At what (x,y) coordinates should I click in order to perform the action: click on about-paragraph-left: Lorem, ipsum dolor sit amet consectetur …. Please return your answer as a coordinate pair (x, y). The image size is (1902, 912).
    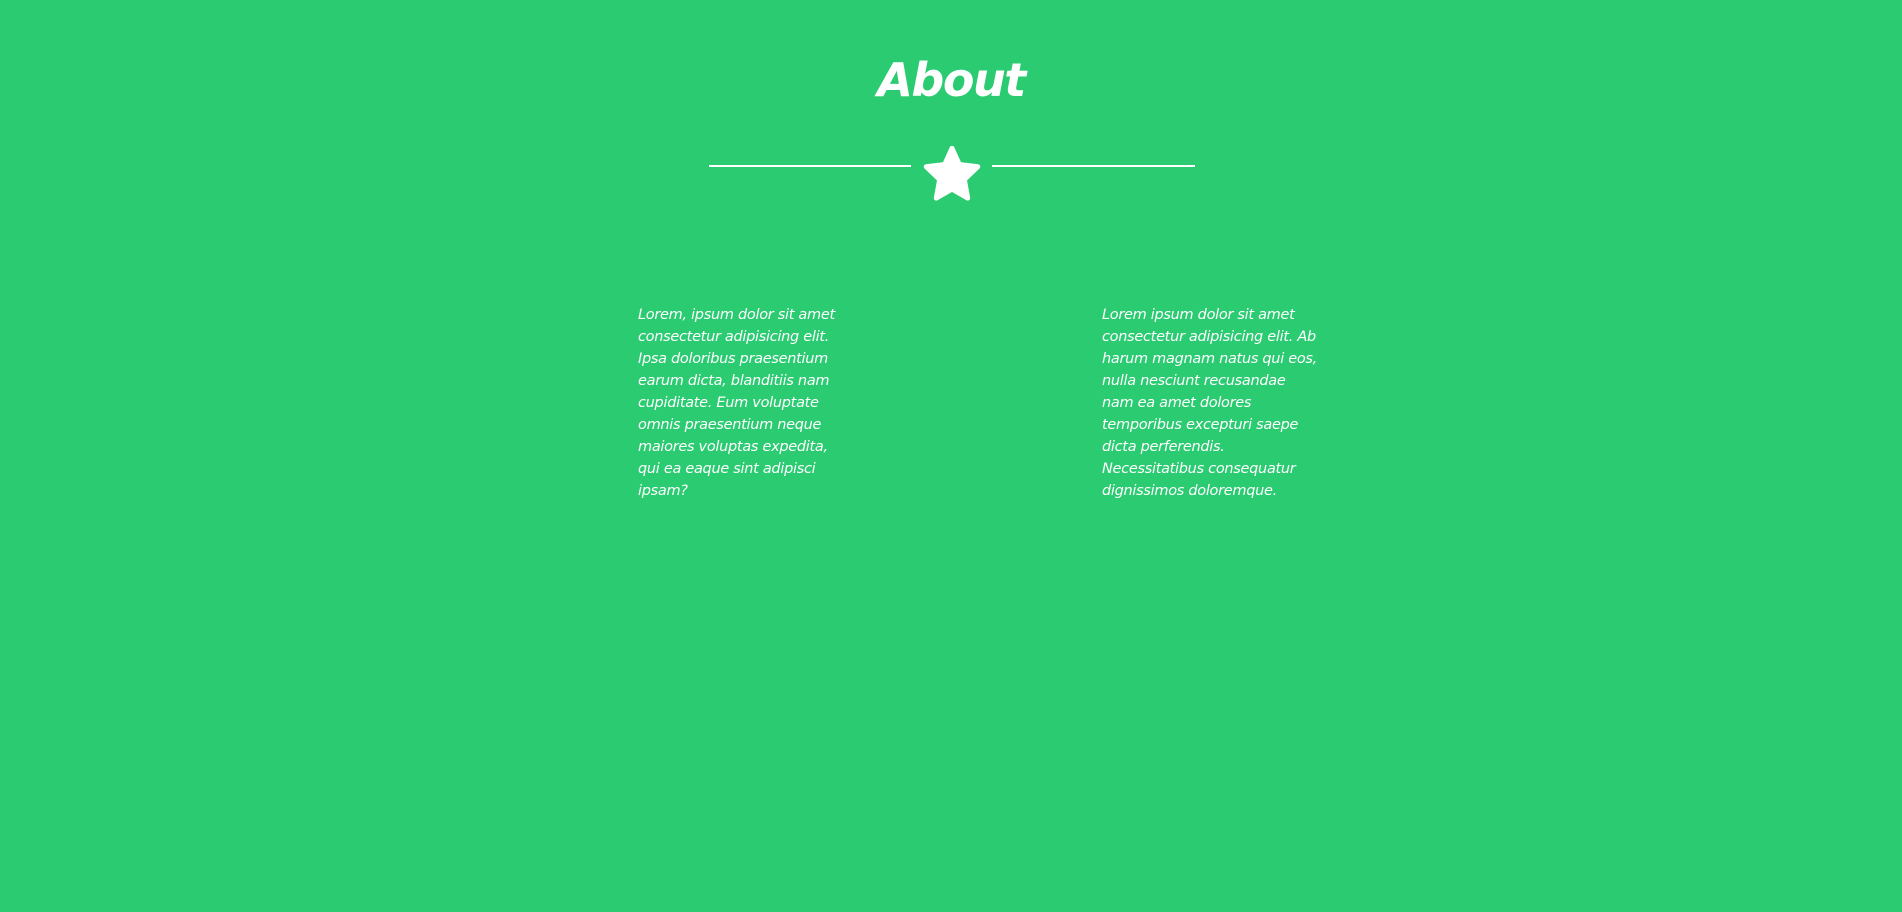
    Looking at the image, I should click on (736, 403).